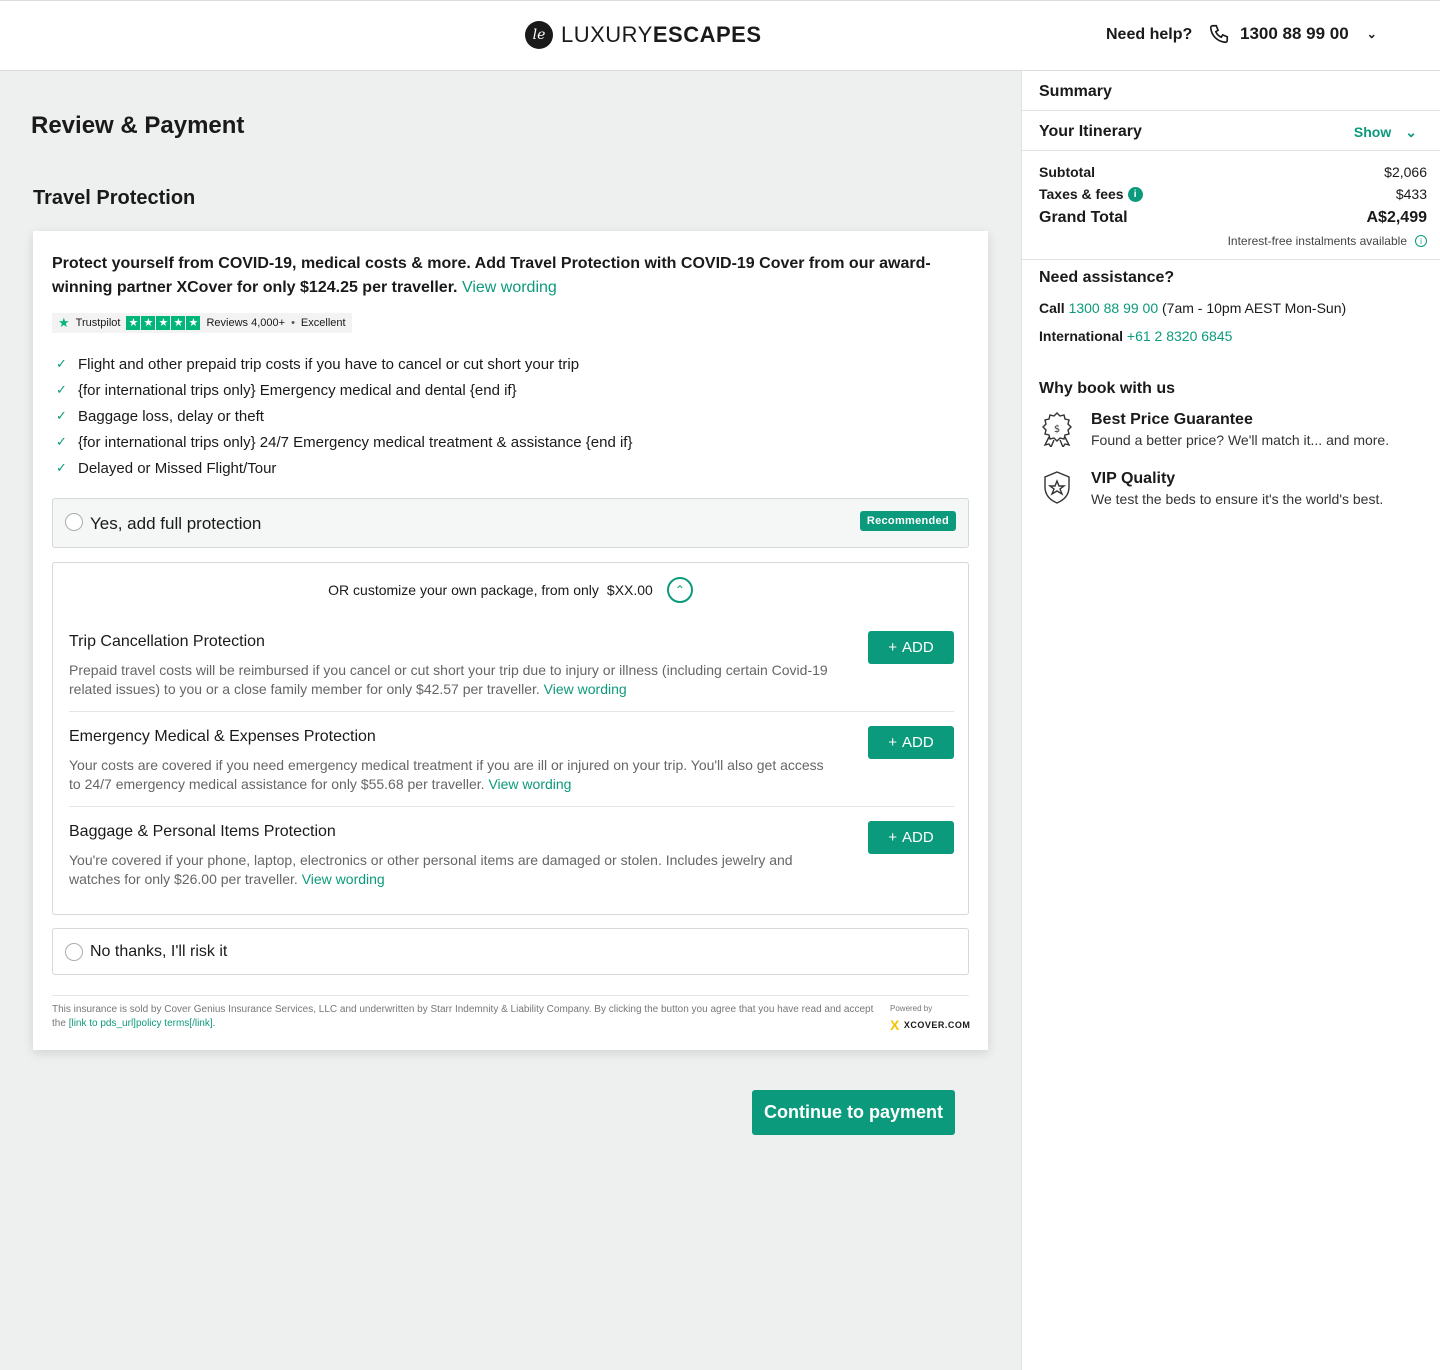 This screenshot has width=1440, height=1370. What do you see at coordinates (1231, 91) in the screenshot?
I see `summary-header: Summary` at bounding box center [1231, 91].